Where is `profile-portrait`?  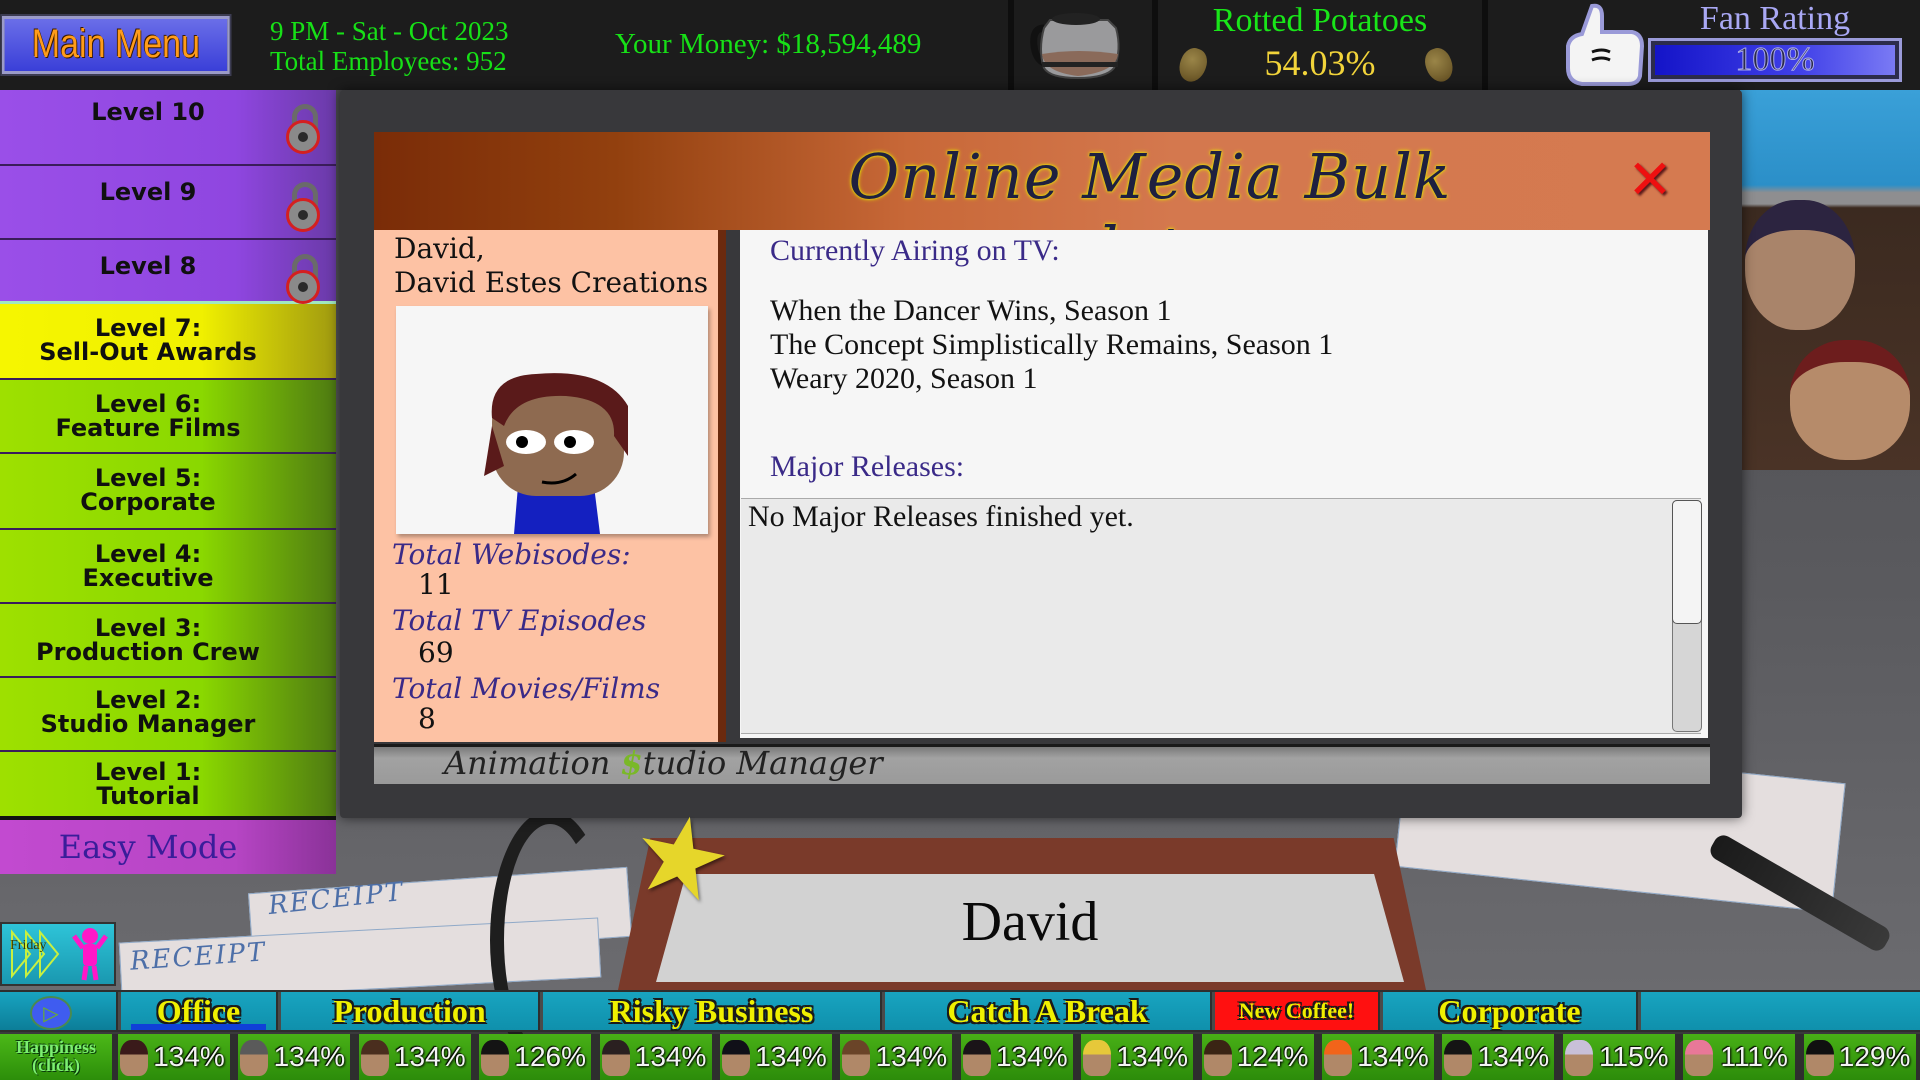 profile-portrait is located at coordinates (552, 420).